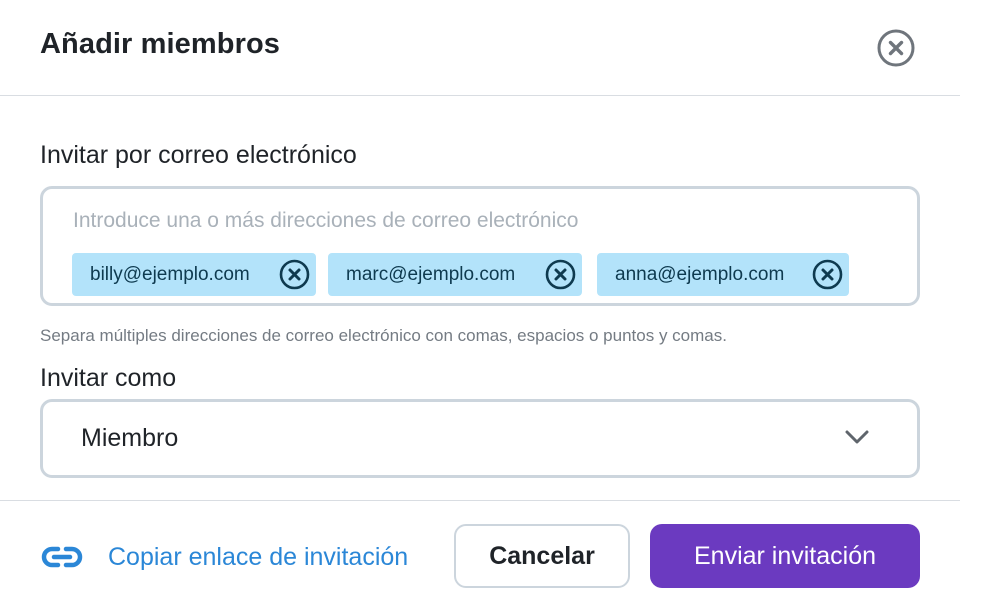  Describe the element at coordinates (480, 500) in the screenshot. I see `footer-divider` at that location.